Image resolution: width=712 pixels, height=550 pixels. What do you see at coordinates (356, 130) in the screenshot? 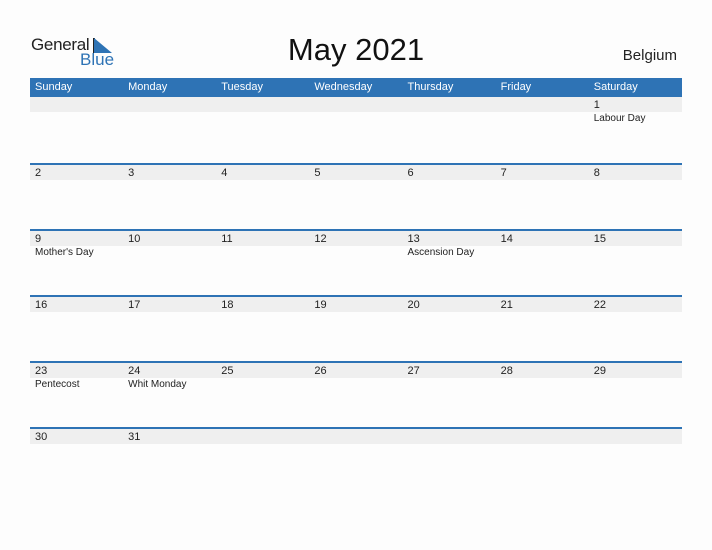
I see `week-row: 1 Labour Day` at bounding box center [356, 130].